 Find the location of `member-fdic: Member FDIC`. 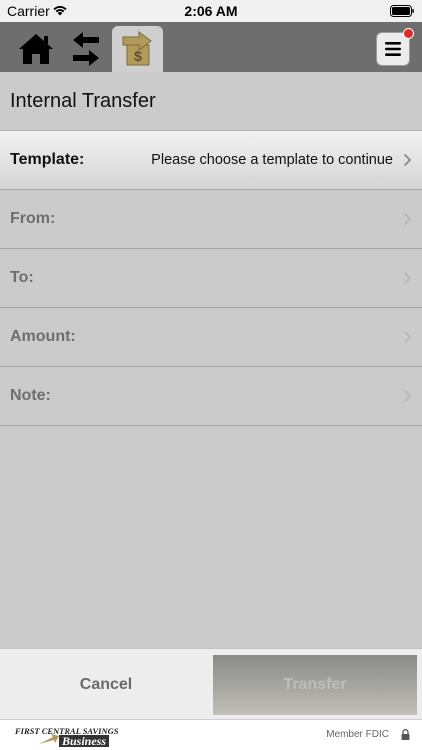

member-fdic: Member FDIC is located at coordinates (357, 734).